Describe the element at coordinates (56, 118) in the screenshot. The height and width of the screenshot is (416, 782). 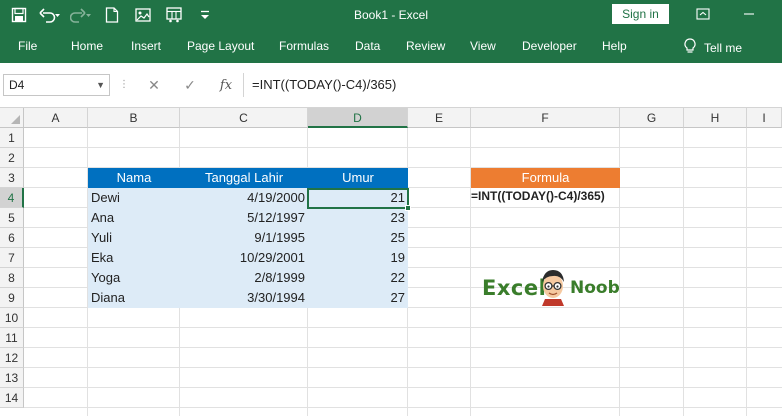
I see `column-header: A` at that location.